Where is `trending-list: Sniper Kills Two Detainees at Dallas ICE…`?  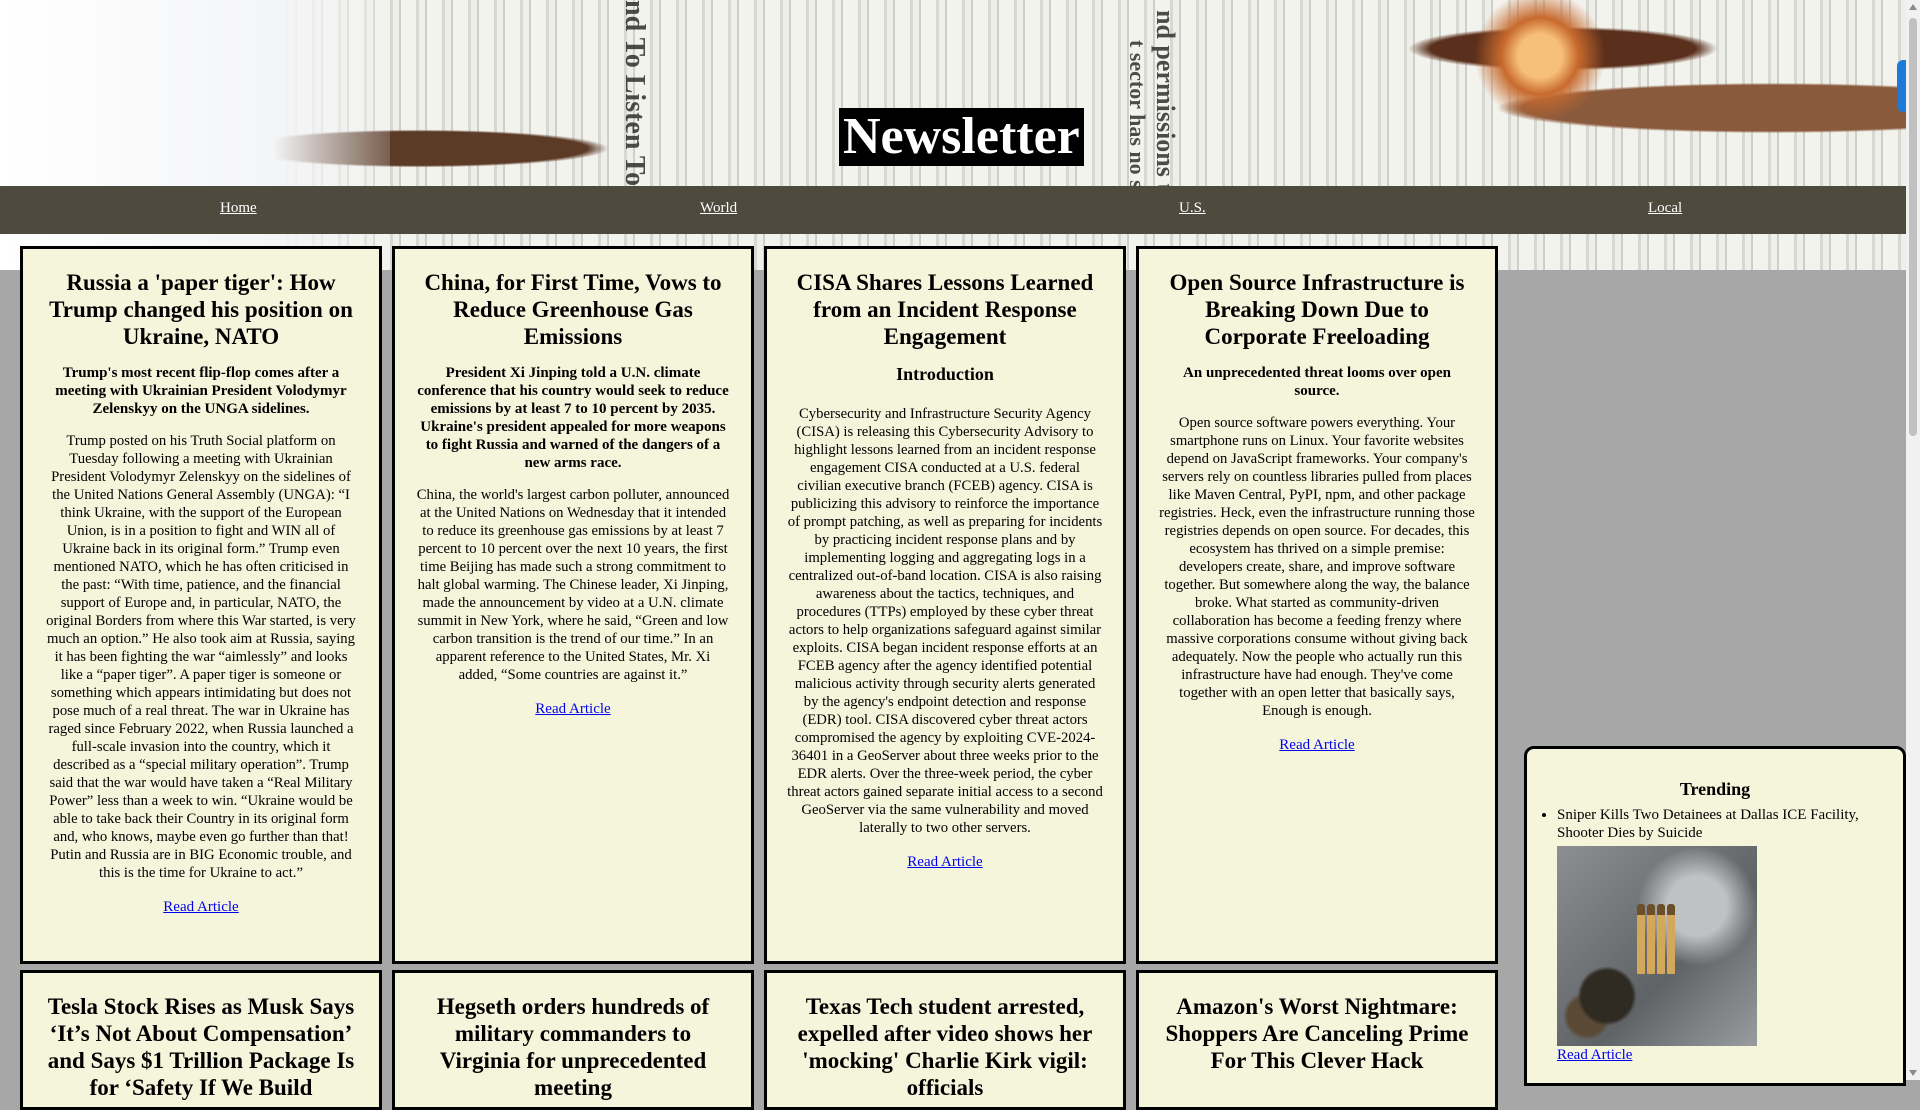 trending-list: Sniper Kills Two Detainees at Dallas ICE… is located at coordinates (1715, 935).